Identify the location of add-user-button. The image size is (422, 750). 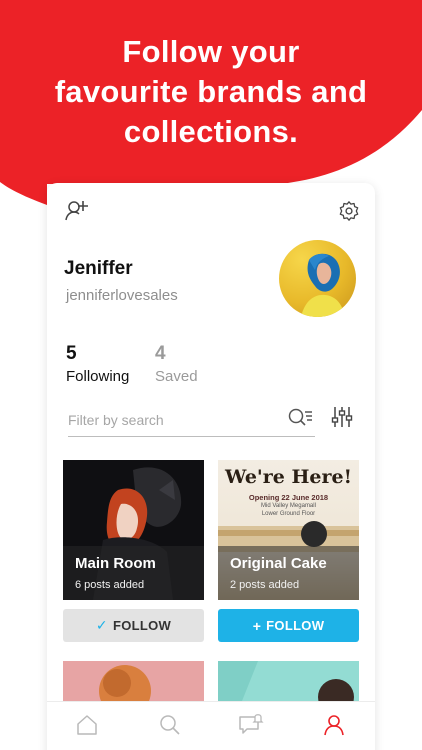
(77, 211).